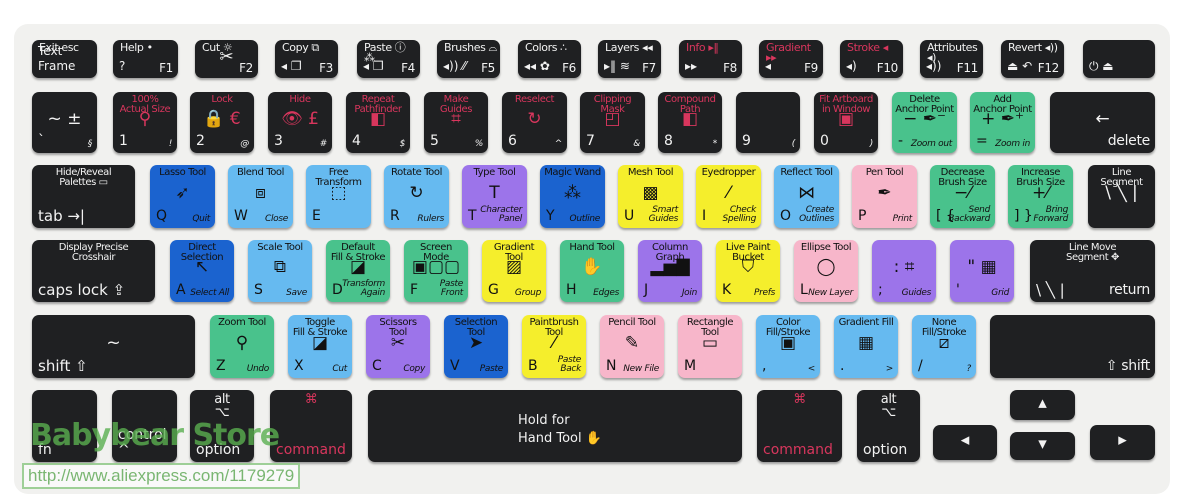 This screenshot has width=1186, height=500. I want to click on key-r0-12: Revert ◂)) ⏏ ↶ F12, so click(1032, 59).